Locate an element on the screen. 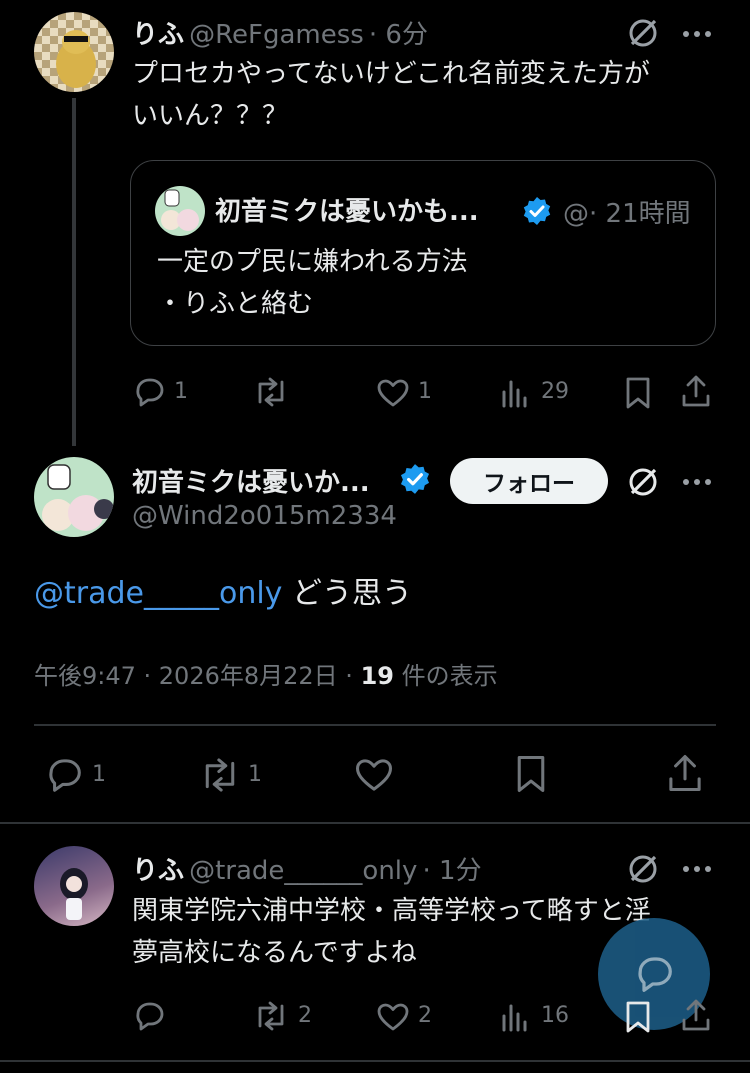  reply-view-count: 16 is located at coordinates (555, 1015).